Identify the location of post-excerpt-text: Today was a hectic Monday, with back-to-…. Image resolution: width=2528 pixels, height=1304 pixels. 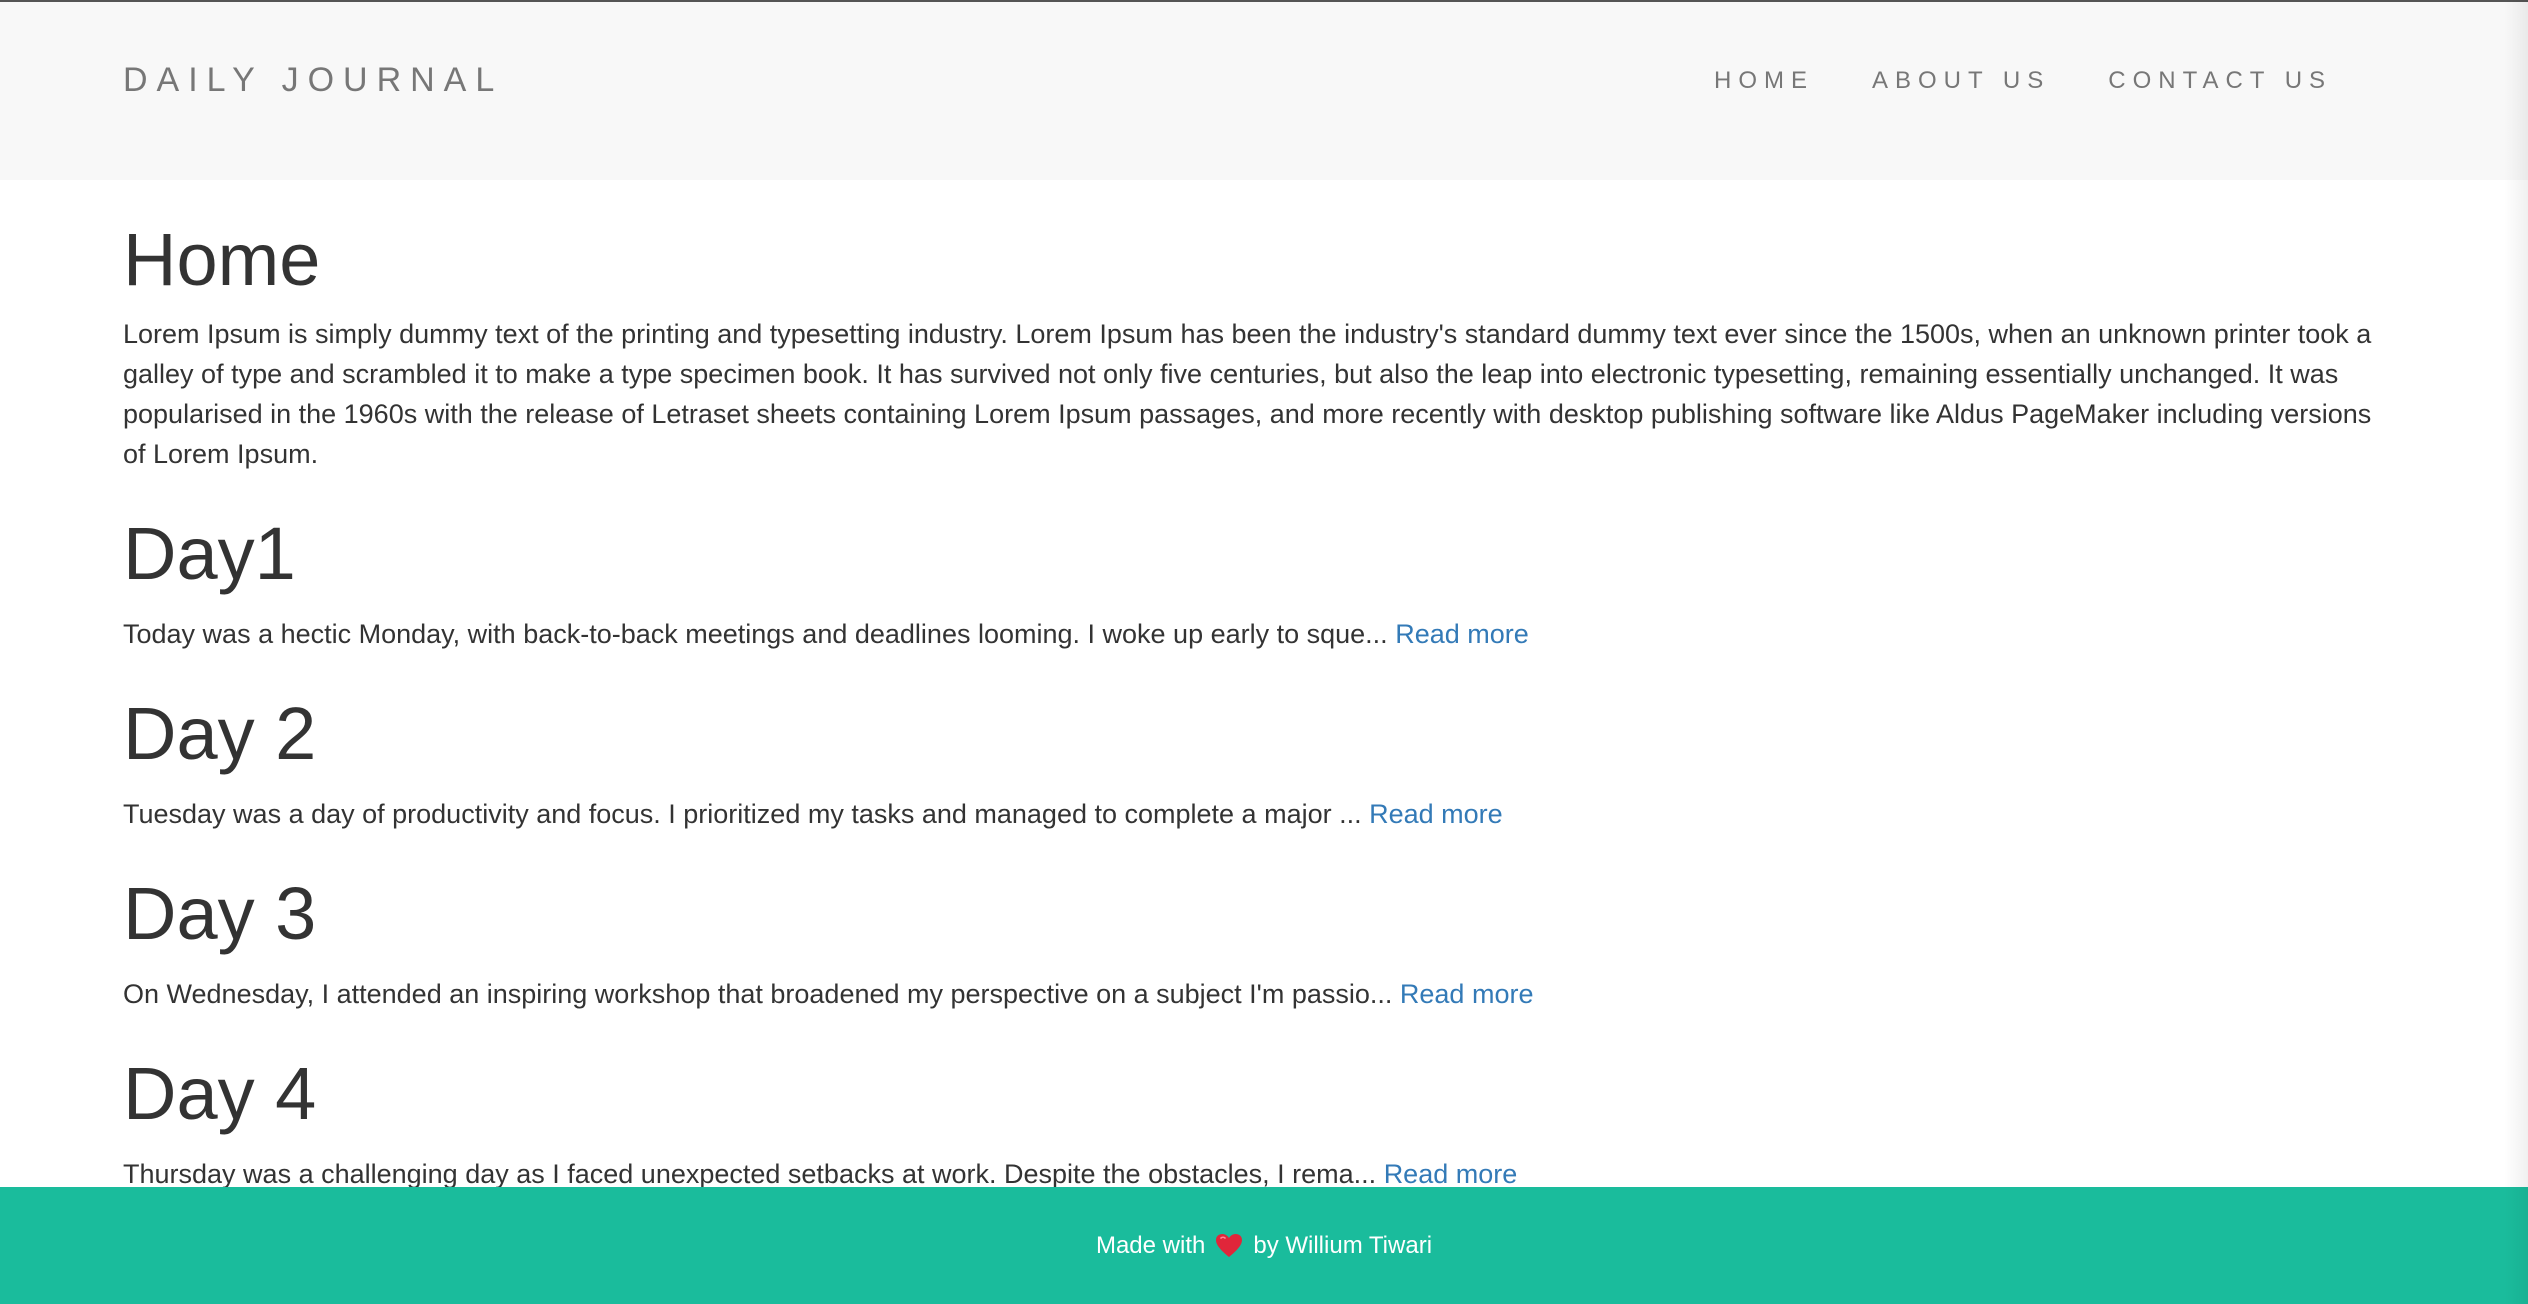
(755, 634).